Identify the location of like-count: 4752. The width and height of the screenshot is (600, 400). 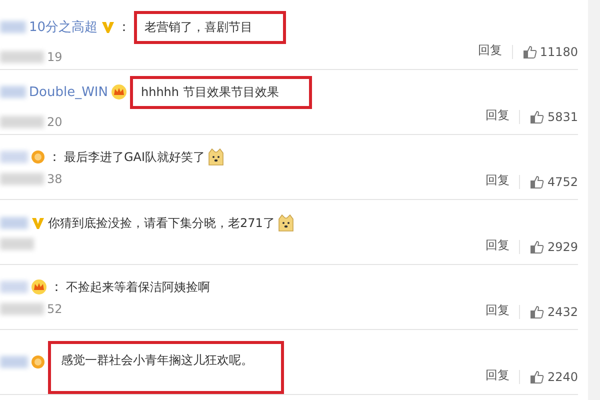
(562, 182).